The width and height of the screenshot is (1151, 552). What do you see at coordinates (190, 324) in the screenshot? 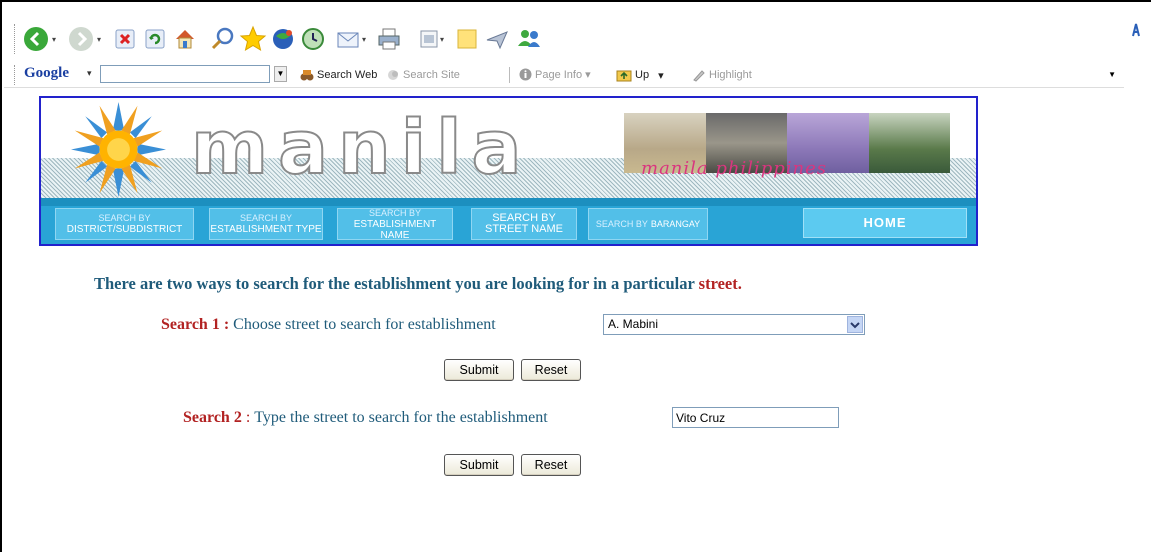
I see `search1-label: Search 1` at bounding box center [190, 324].